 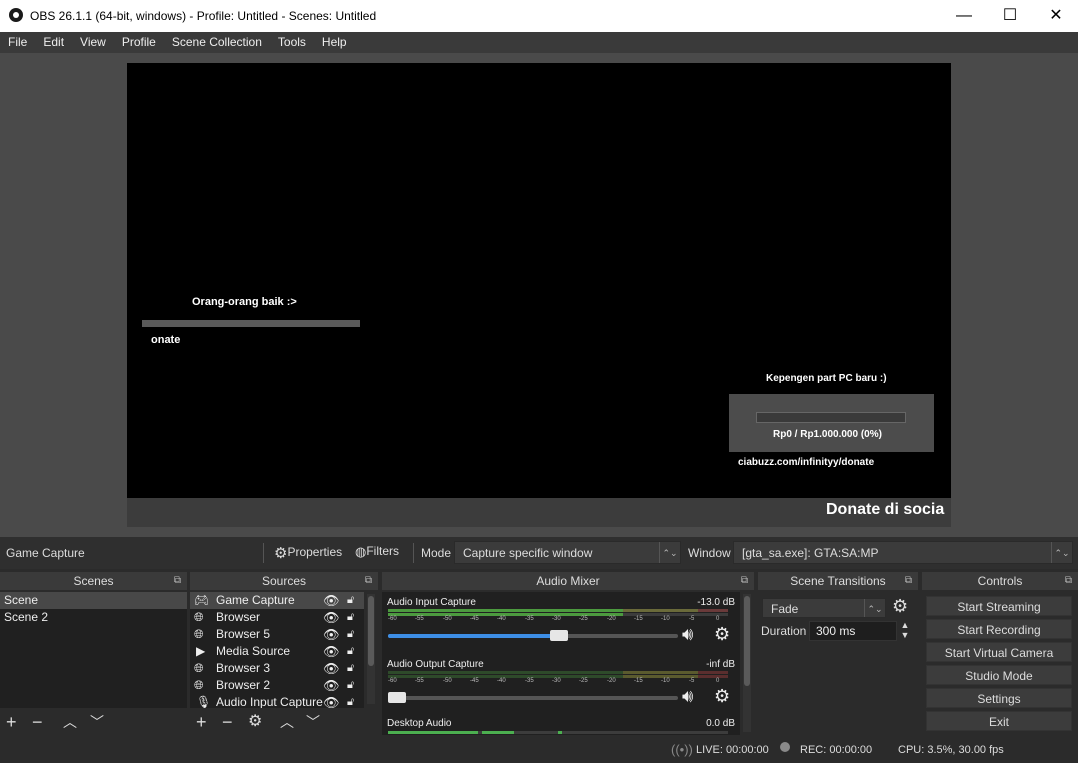 What do you see at coordinates (435, 664) in the screenshot?
I see `channel-name: Audio Output Capture` at bounding box center [435, 664].